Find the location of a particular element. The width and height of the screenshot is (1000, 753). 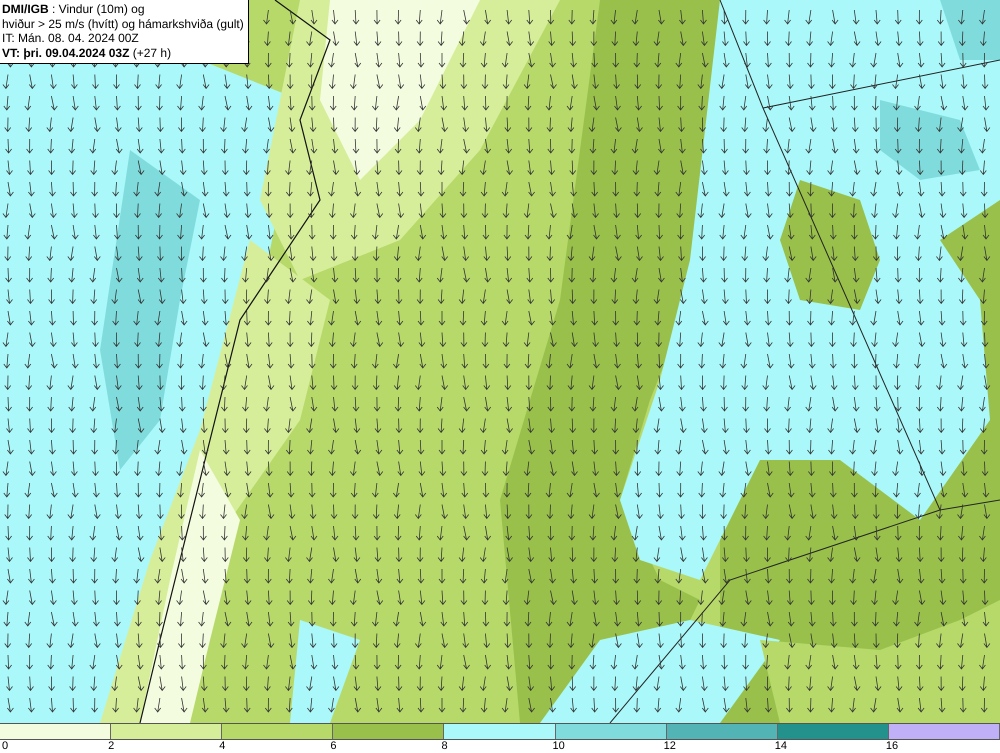

info-text: IT: Mán. 08. 04. 2024 00Z is located at coordinates (71, 38).